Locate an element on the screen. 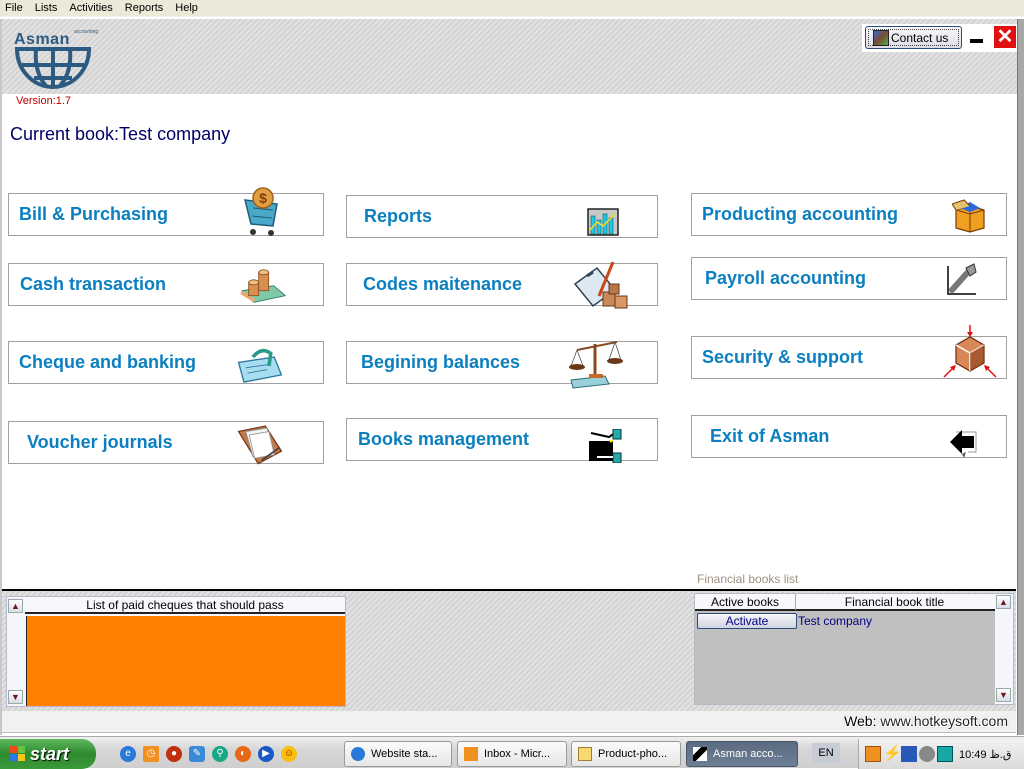 The height and width of the screenshot is (769, 1024). menu-help: Help is located at coordinates (186, 8).